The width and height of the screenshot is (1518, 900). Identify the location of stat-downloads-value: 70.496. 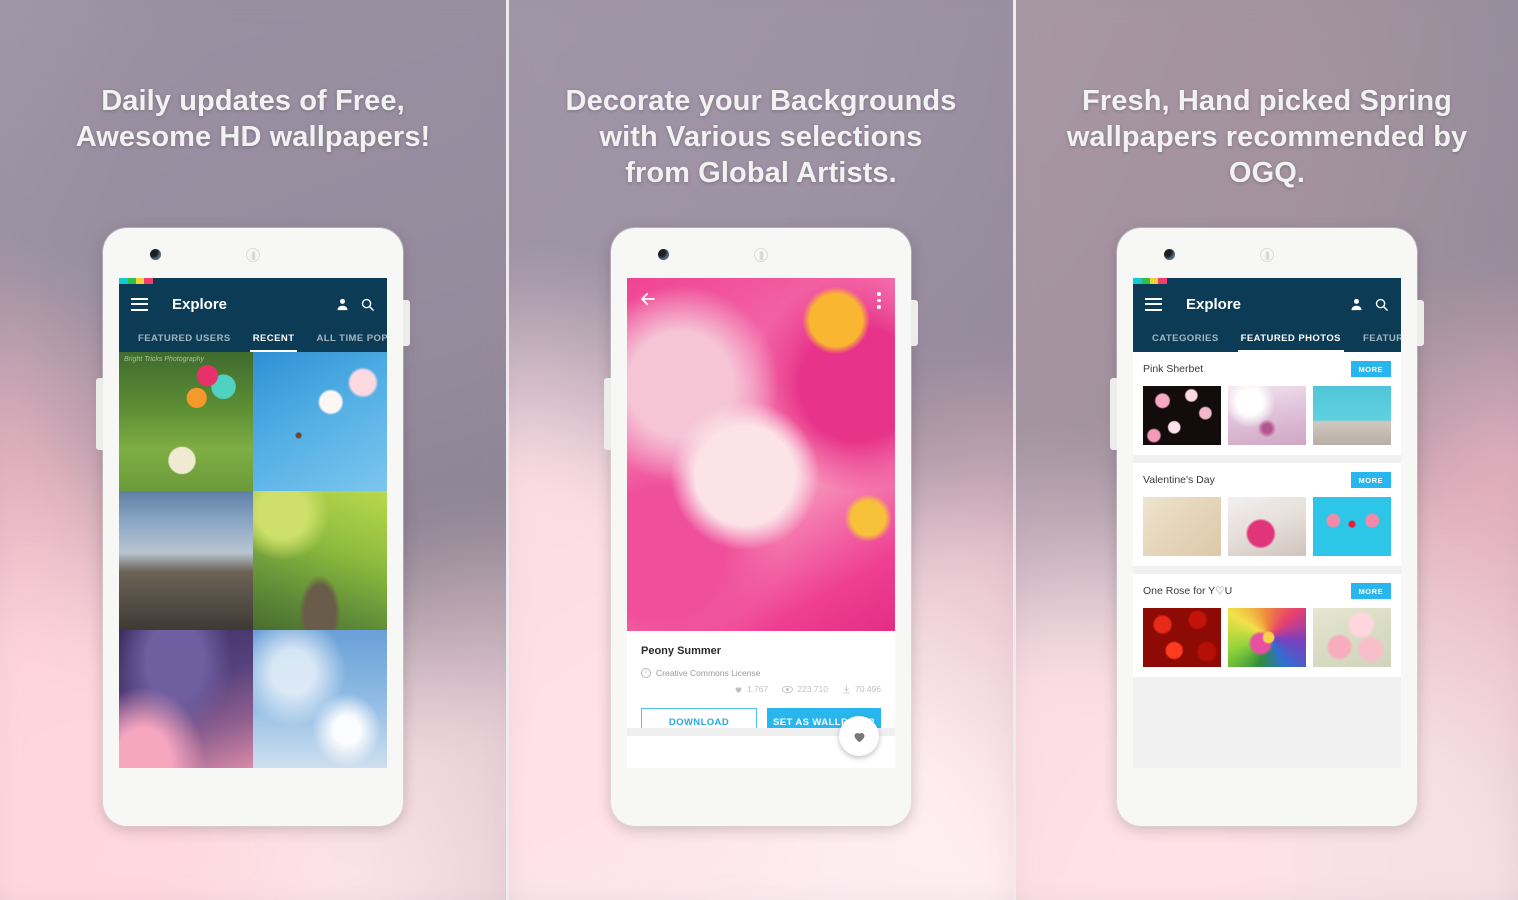
(868, 689).